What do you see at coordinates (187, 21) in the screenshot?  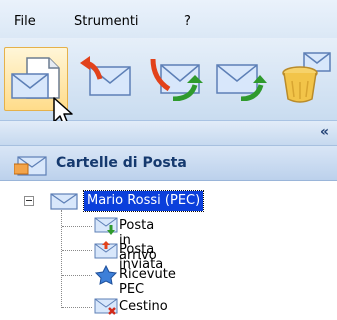 I see `menu-help: ?` at bounding box center [187, 21].